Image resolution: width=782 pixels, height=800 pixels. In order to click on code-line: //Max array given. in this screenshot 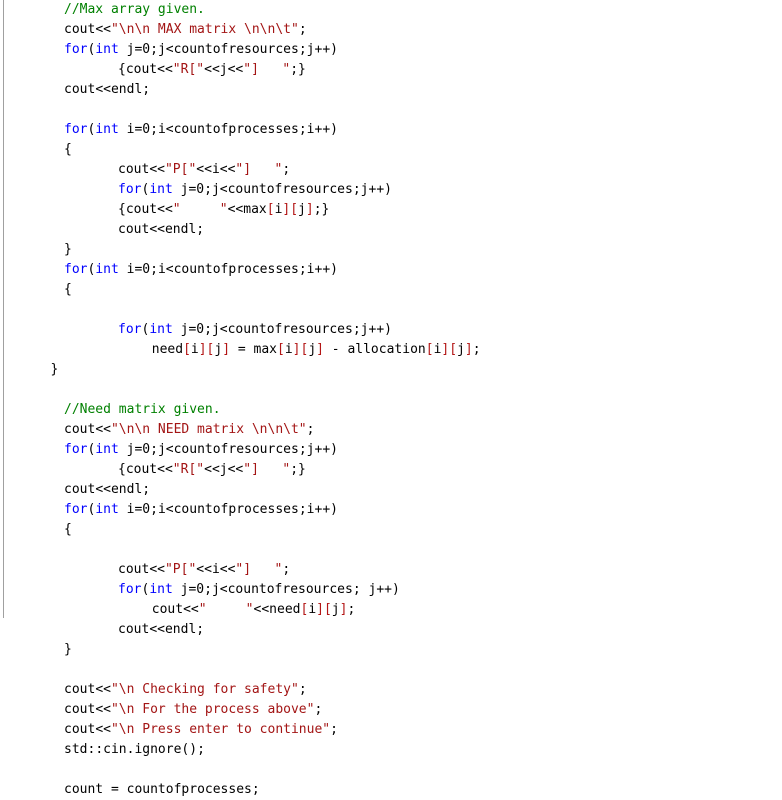, I will do `click(391, 10)`.